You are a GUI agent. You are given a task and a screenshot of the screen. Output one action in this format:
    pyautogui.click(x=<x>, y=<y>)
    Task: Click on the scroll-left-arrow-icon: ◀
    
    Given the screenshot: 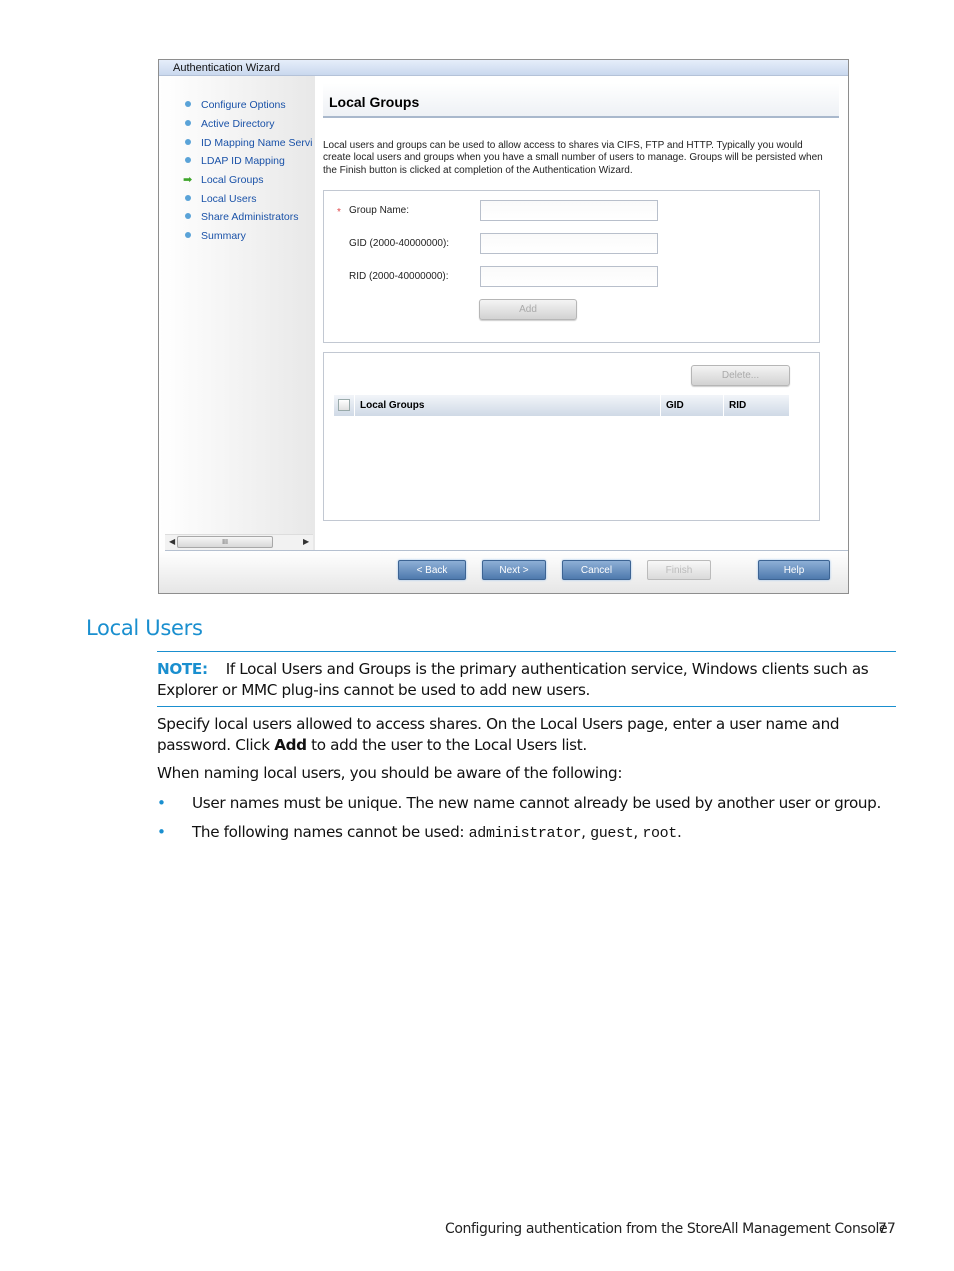 What is the action you would take?
    pyautogui.click(x=172, y=541)
    